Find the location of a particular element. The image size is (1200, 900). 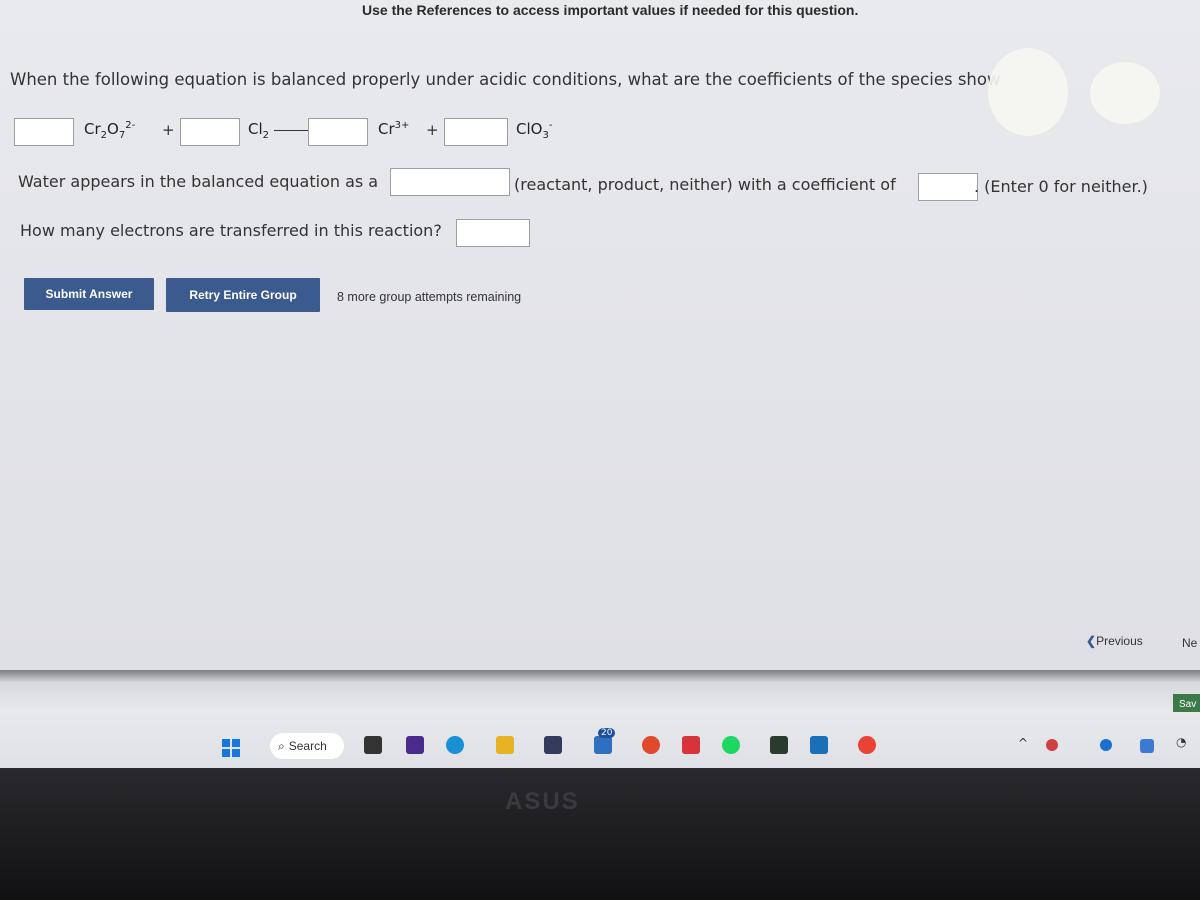

species-chlorine: Cl2 is located at coordinates (259, 130).